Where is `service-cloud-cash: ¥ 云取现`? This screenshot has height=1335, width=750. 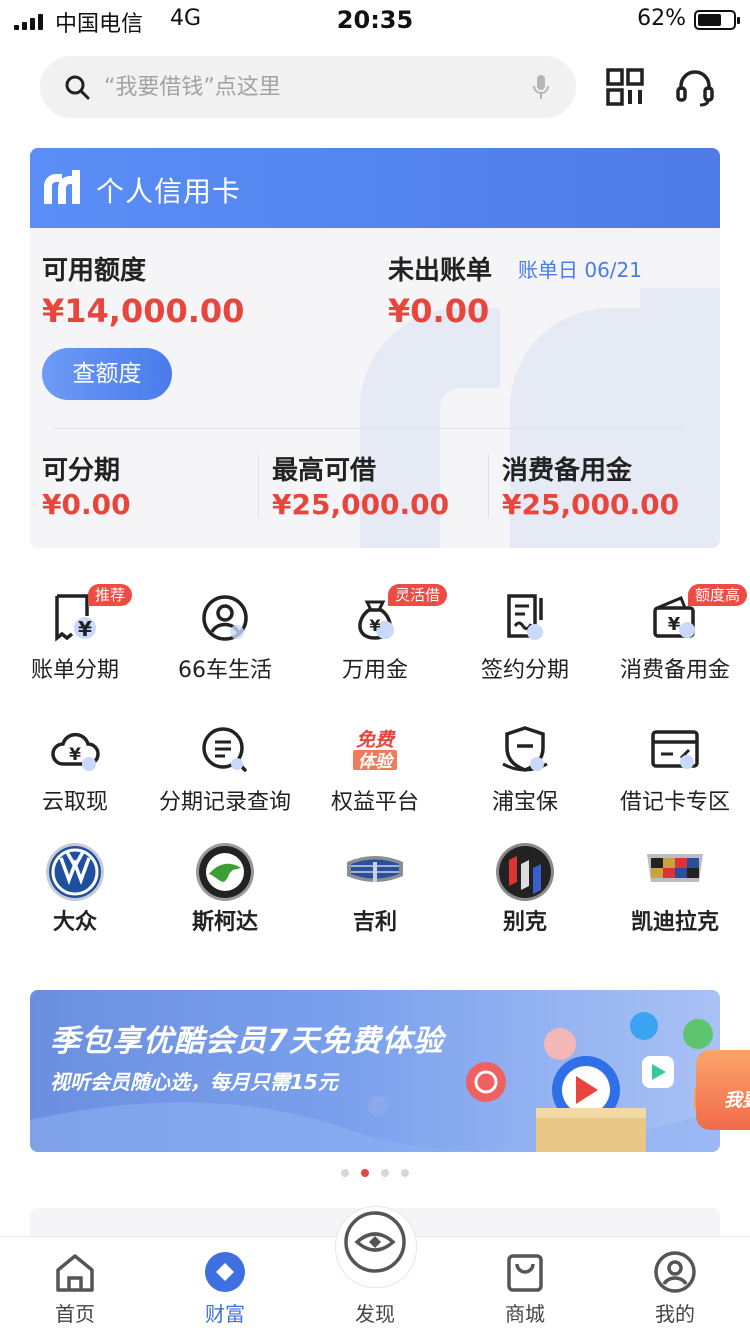 service-cloud-cash: ¥ 云取现 is located at coordinates (75, 779).